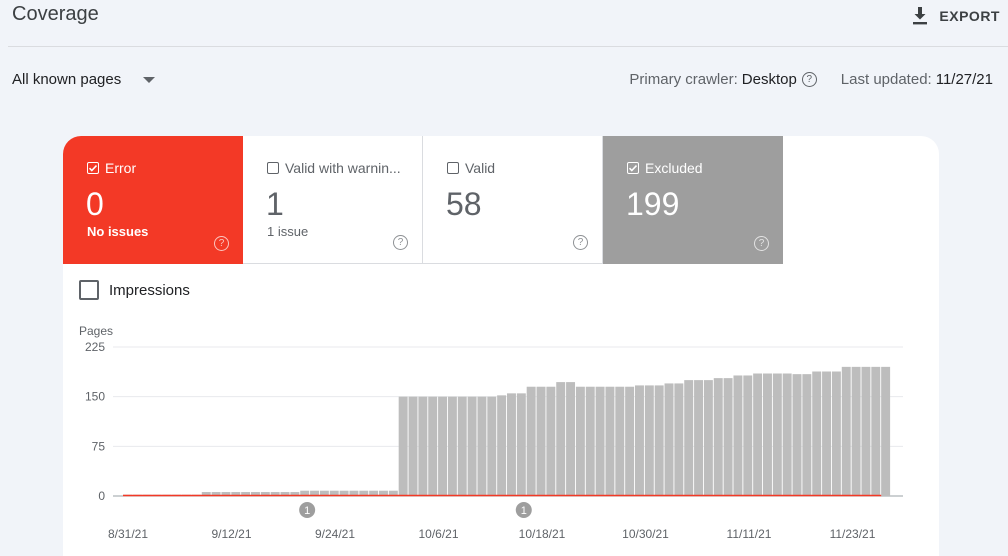 The image size is (1008, 556). What do you see at coordinates (674, 168) in the screenshot?
I see `tile-label: Excluded` at bounding box center [674, 168].